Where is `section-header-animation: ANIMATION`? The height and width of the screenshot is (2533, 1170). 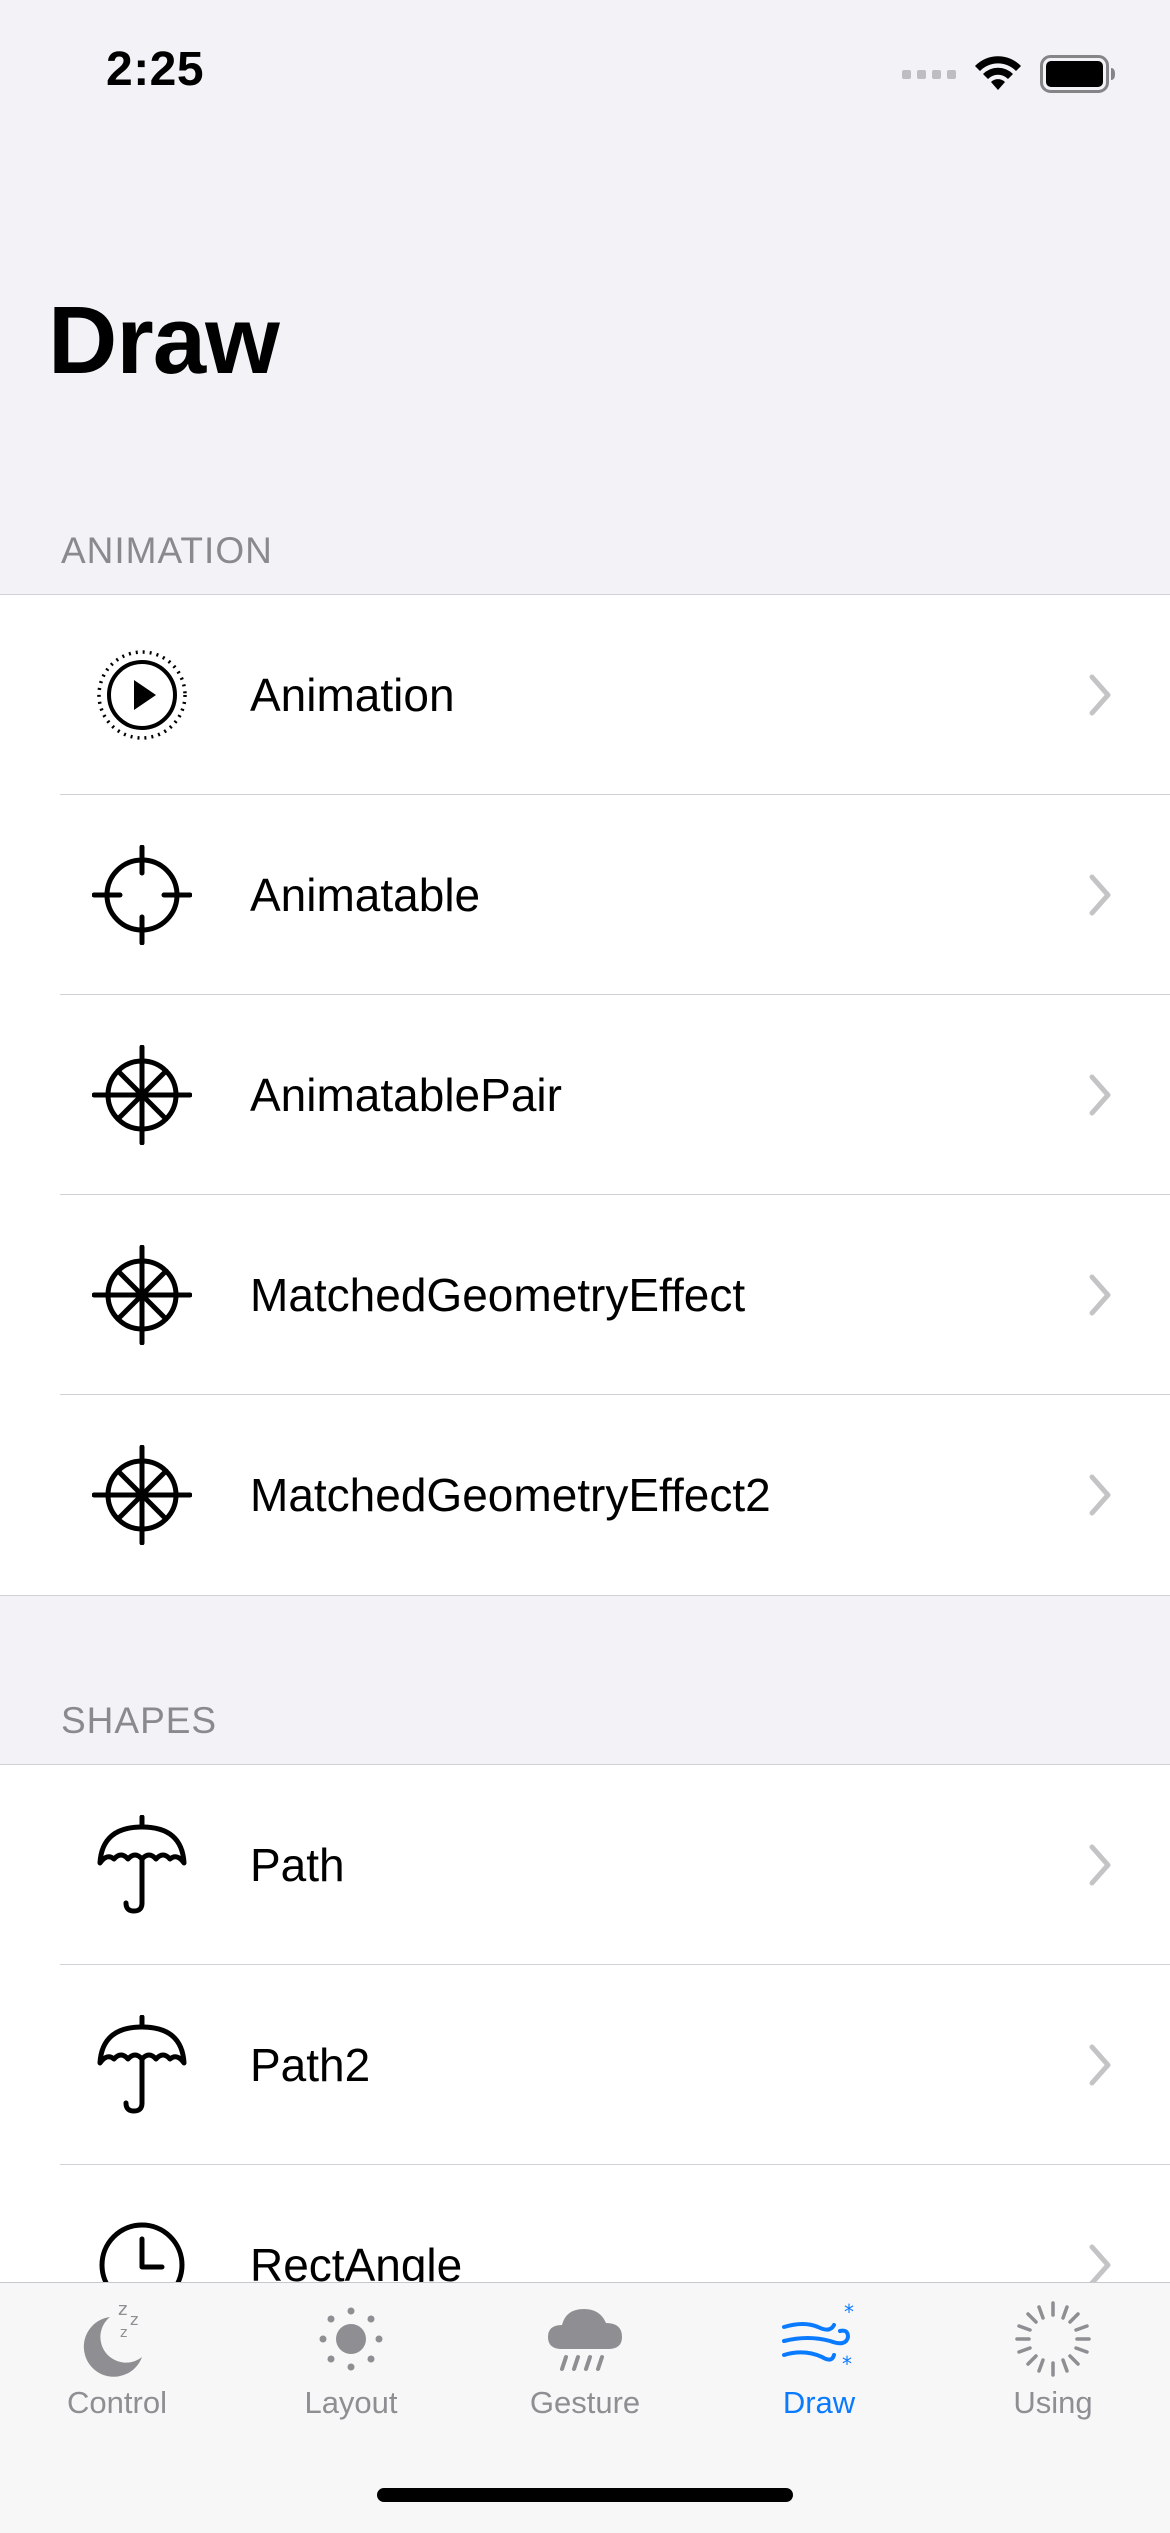
section-header-animation: ANIMATION is located at coordinates (167, 550).